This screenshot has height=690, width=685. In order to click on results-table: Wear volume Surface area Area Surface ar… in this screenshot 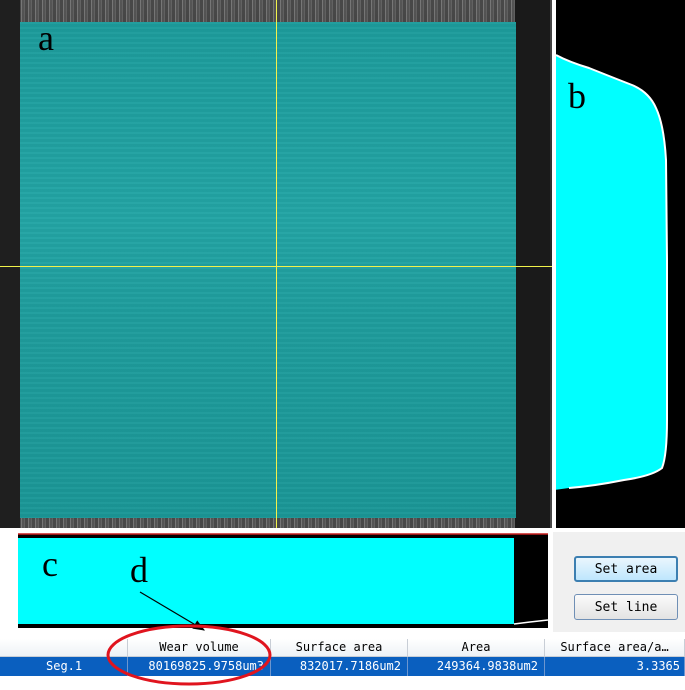, I will do `click(342, 663)`.